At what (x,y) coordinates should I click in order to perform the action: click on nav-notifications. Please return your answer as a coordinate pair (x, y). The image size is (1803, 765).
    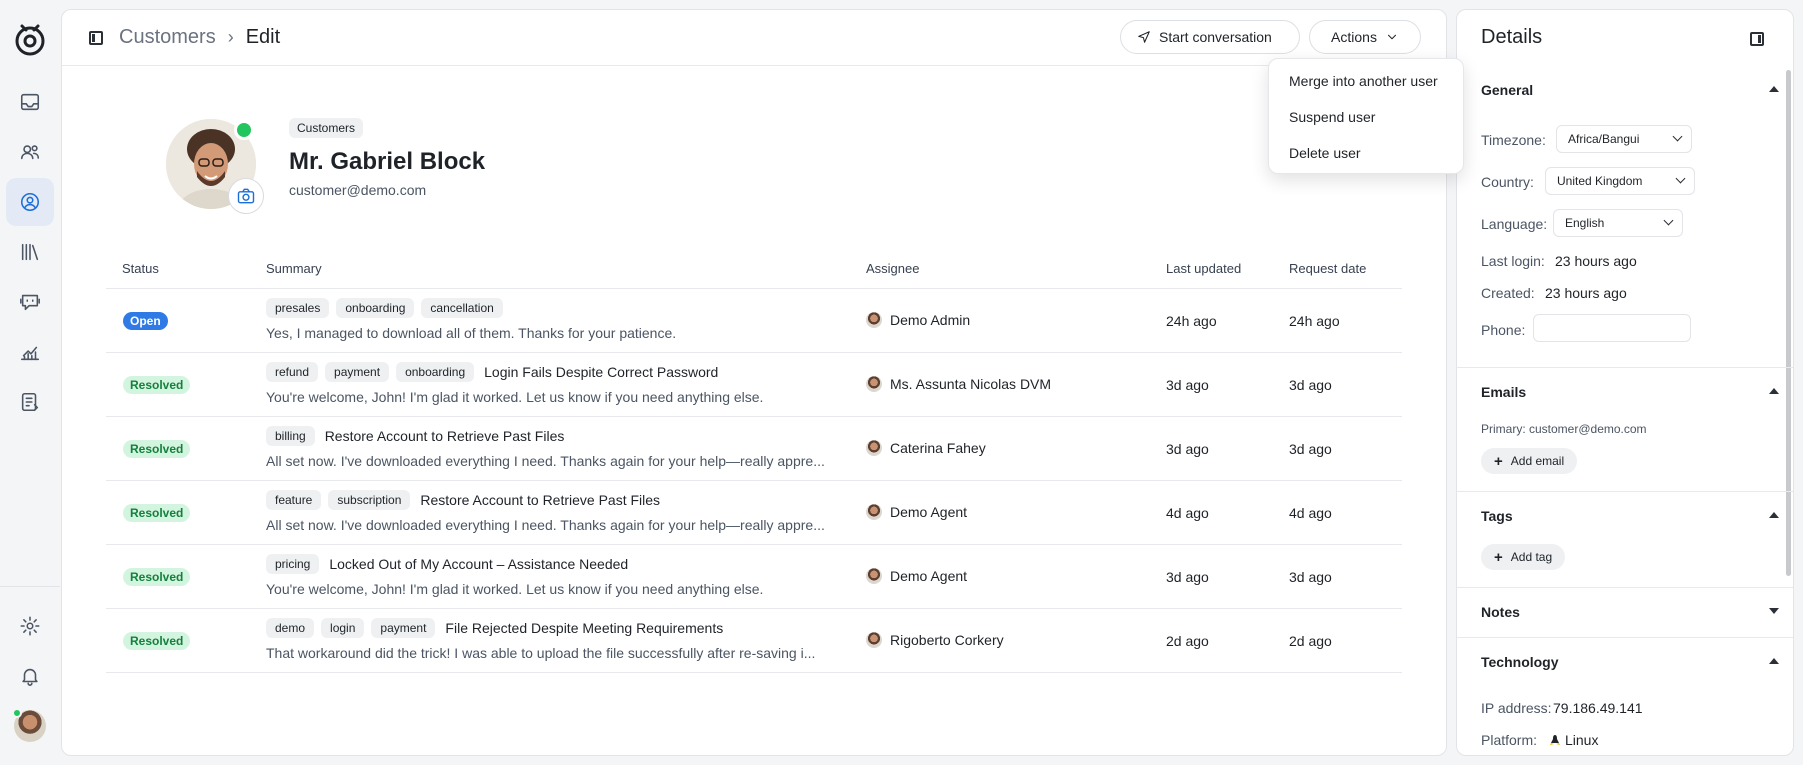
    Looking at the image, I should click on (30, 676).